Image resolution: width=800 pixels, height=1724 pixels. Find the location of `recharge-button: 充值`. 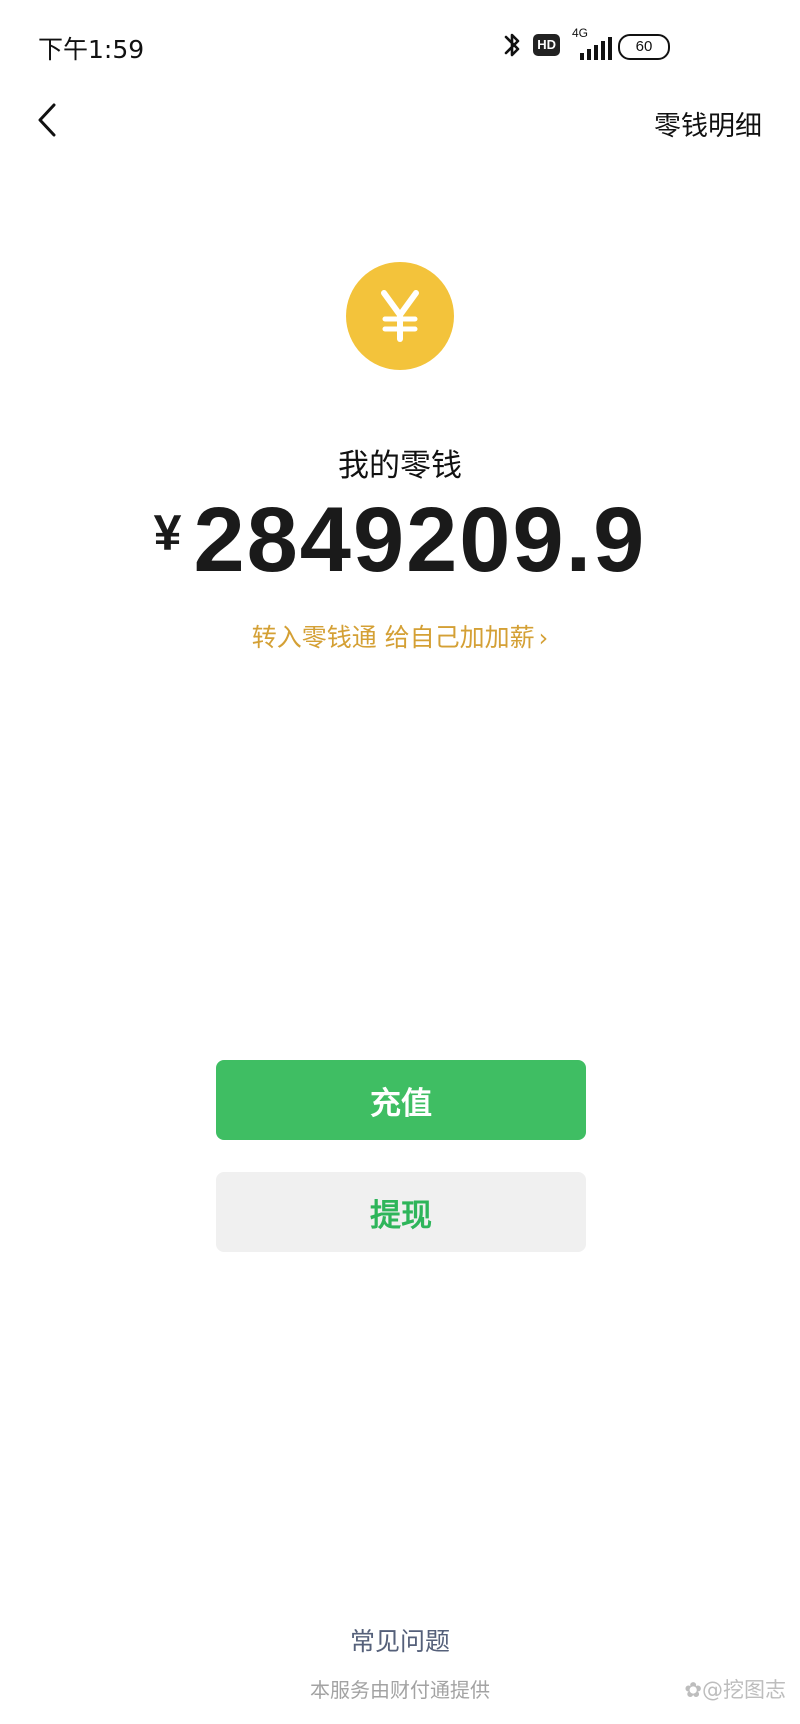

recharge-button: 充值 is located at coordinates (401, 1100).